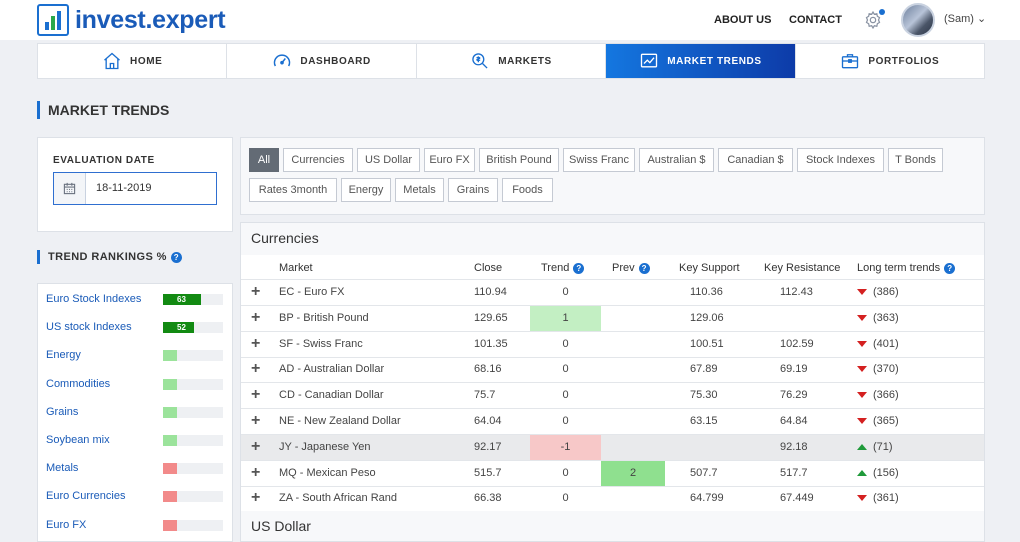 This screenshot has height=542, width=1020. Describe the element at coordinates (915, 160) in the screenshot. I see `filter-t-bonds: T Bonds` at that location.